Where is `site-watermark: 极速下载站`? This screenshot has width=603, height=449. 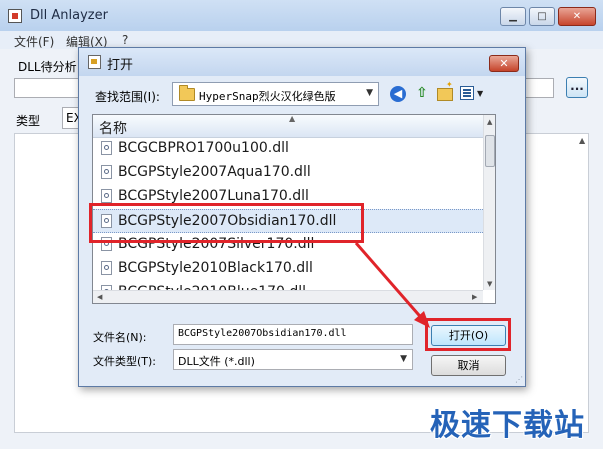 site-watermark: 极速下载站 is located at coordinates (507, 425).